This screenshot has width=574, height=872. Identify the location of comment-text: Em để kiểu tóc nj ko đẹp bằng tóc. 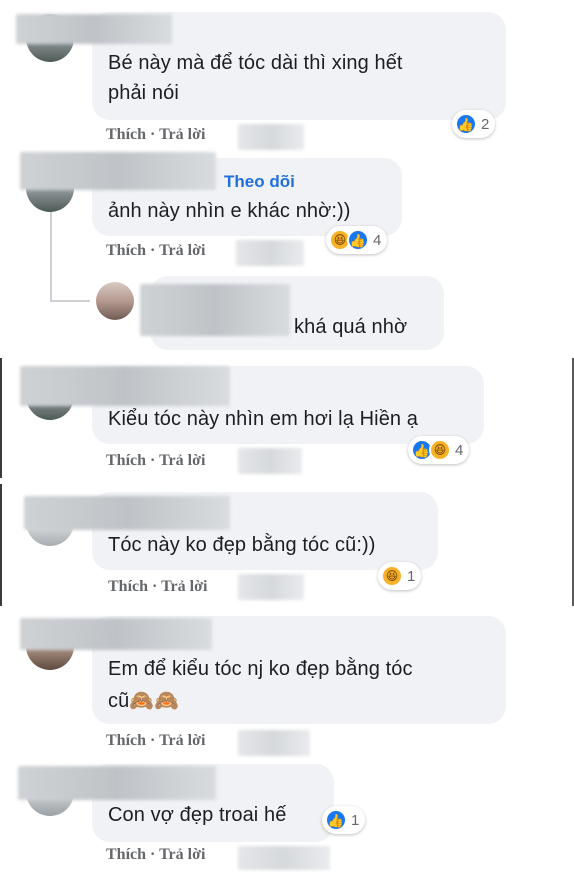
(260, 669).